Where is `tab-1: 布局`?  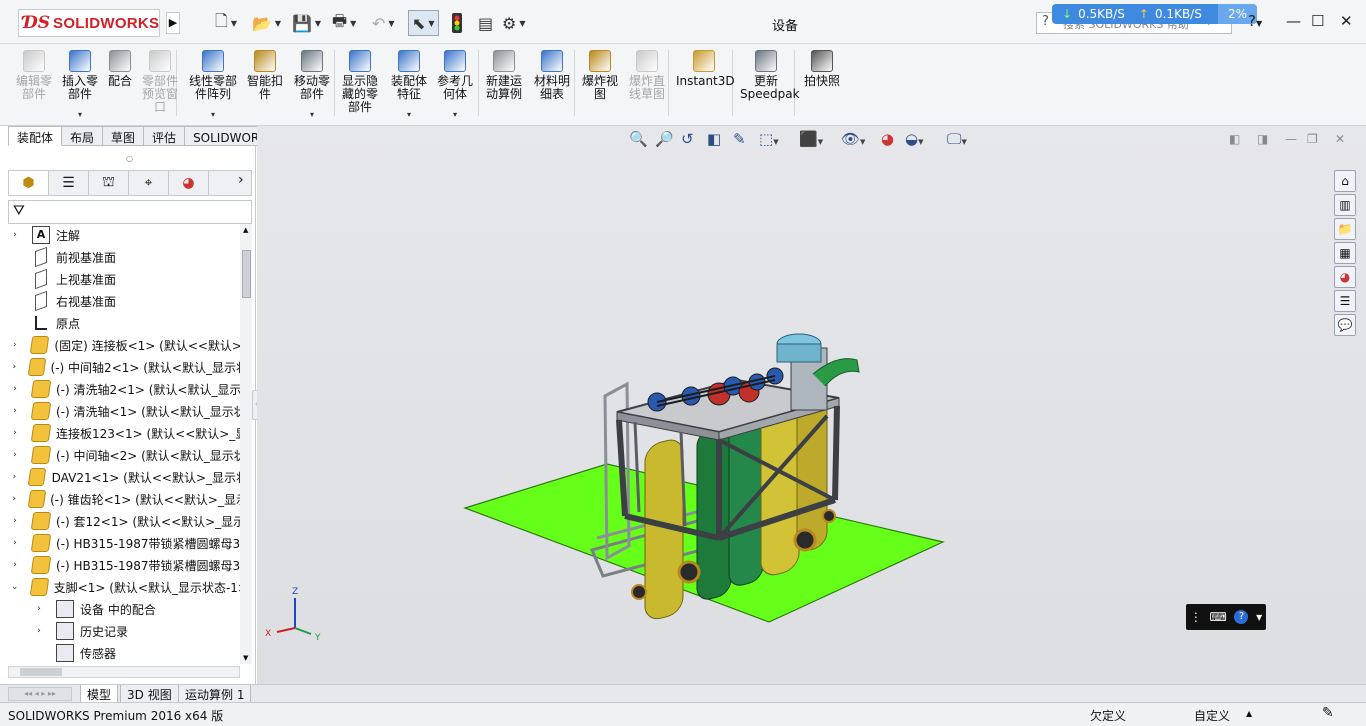 tab-1: 布局 is located at coordinates (83, 136).